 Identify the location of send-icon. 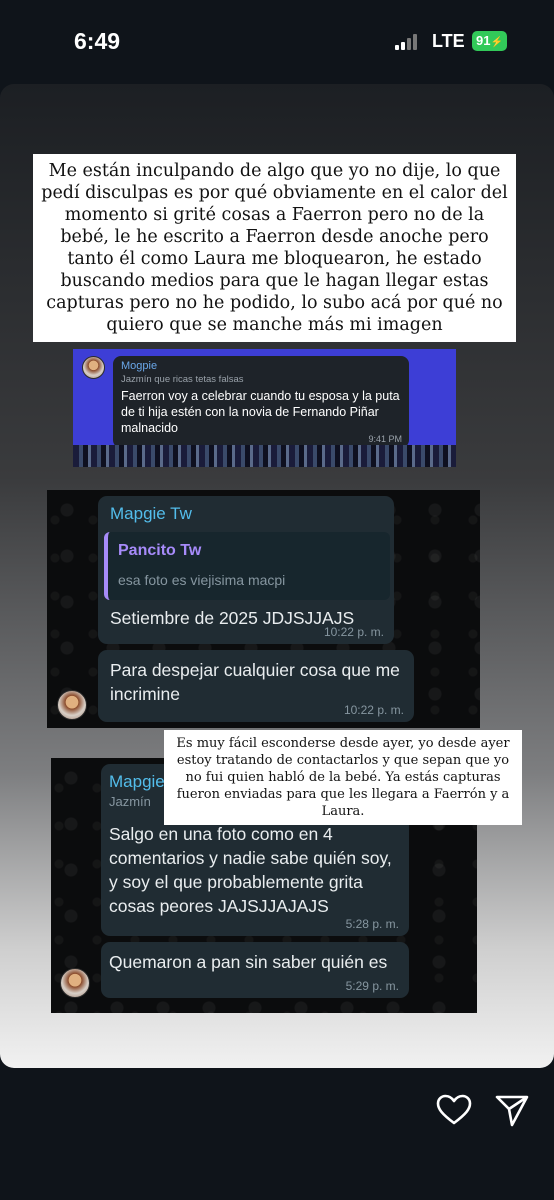
(512, 1110).